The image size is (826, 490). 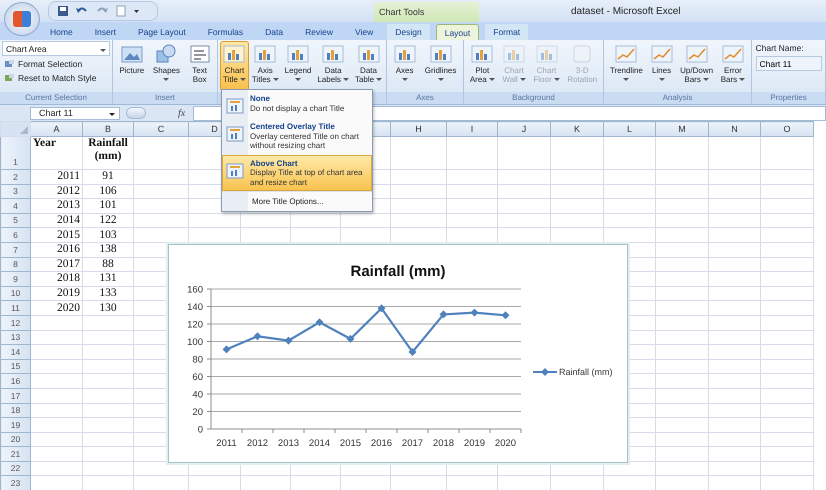 I want to click on menu-item: None Do not display a chart Title, so click(x=297, y=104).